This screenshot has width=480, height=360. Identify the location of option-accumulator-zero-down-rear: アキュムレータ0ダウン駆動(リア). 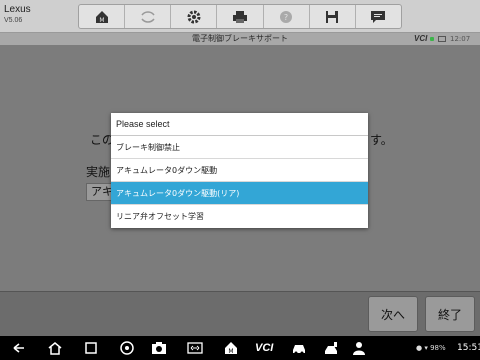
(239, 193).